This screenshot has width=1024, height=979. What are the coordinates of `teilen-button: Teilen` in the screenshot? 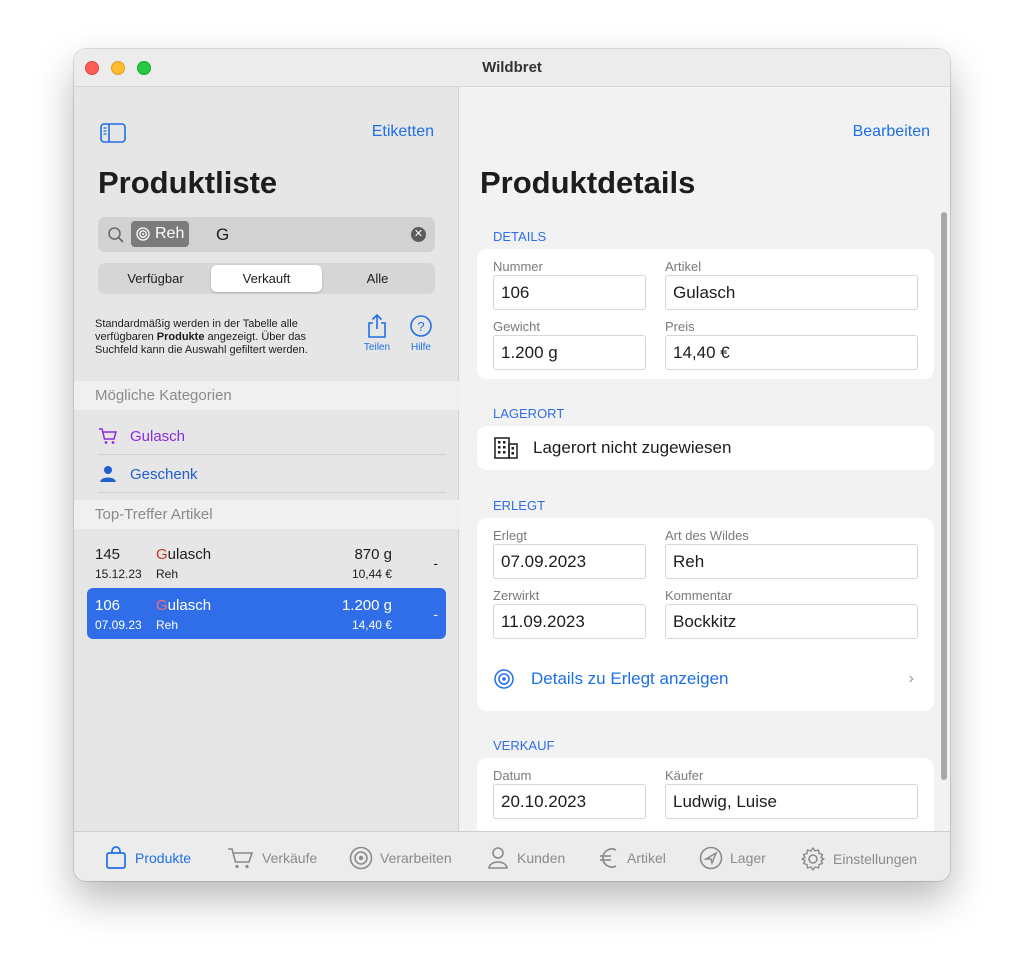 It's located at (377, 333).